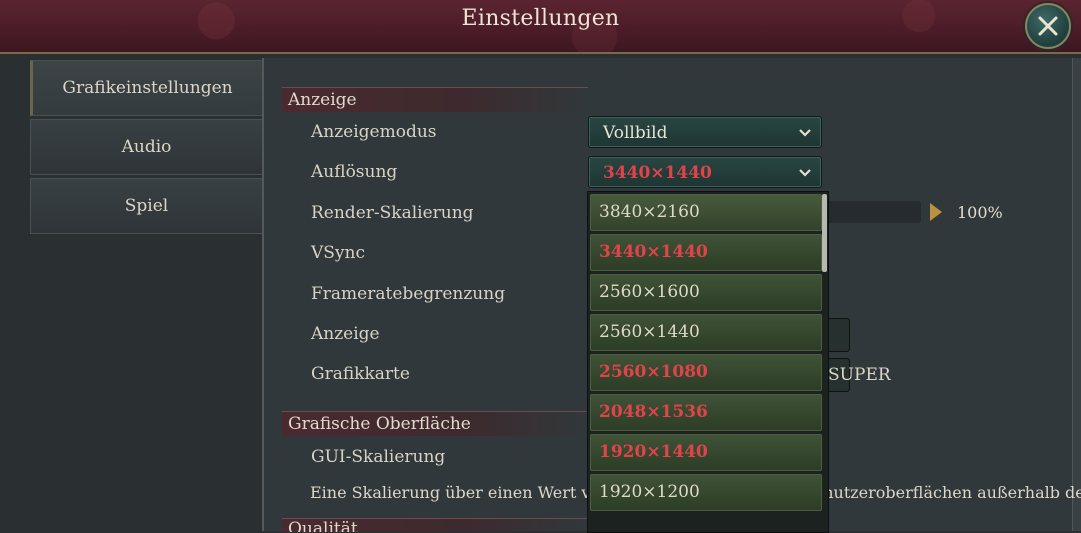 The height and width of the screenshot is (533, 1081). What do you see at coordinates (435, 525) in the screenshot?
I see `section-qualitaet: Qualität` at bounding box center [435, 525].